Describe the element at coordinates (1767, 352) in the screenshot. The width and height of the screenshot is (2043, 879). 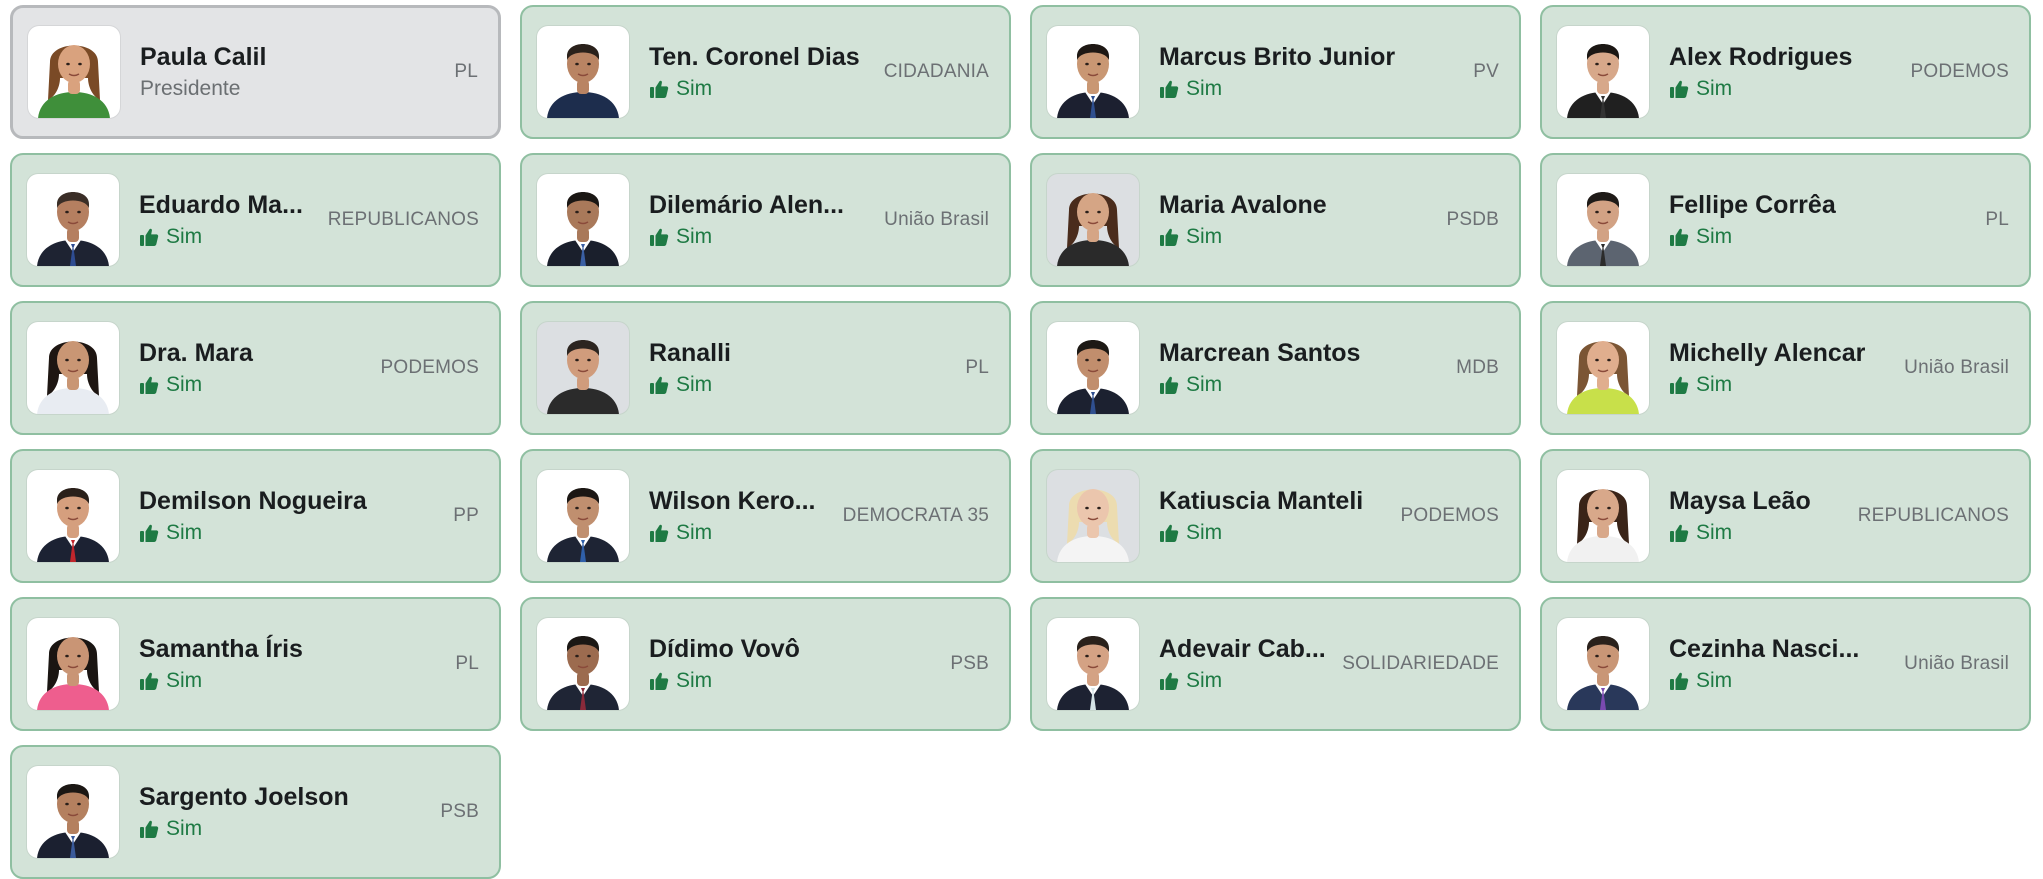
I see `member-name: Michelly Alencar` at that location.